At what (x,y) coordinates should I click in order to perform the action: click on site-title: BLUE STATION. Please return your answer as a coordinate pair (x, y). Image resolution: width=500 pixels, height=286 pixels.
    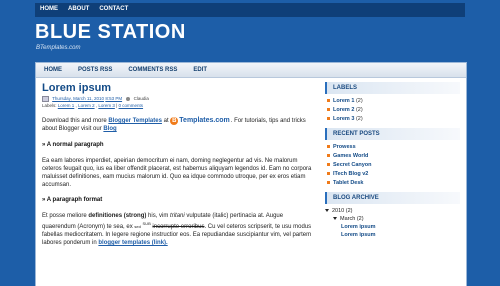
    Looking at the image, I should click on (110, 32).